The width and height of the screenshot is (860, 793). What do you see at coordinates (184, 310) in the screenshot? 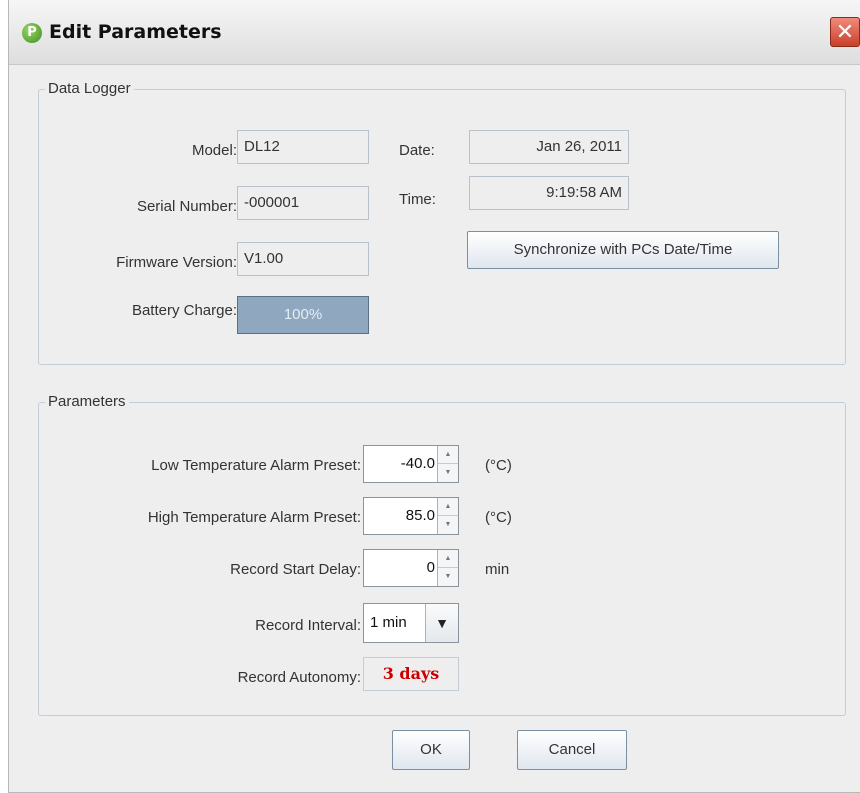
I see `battery-charge-label: Battery Charge:` at bounding box center [184, 310].